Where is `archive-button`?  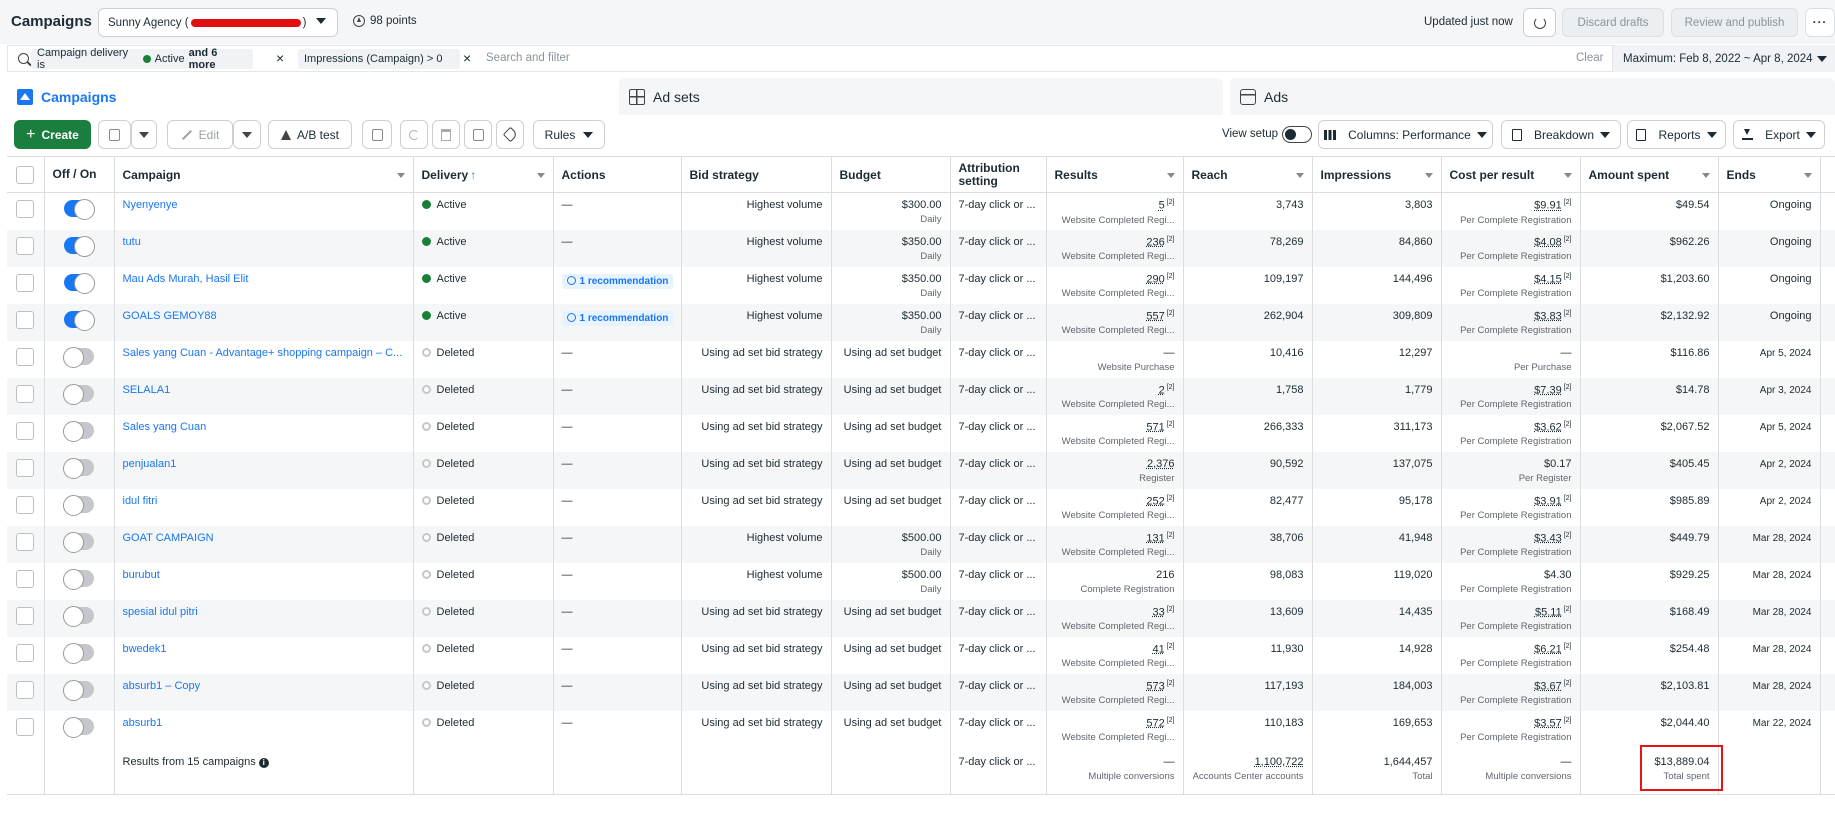
archive-button is located at coordinates (377, 134).